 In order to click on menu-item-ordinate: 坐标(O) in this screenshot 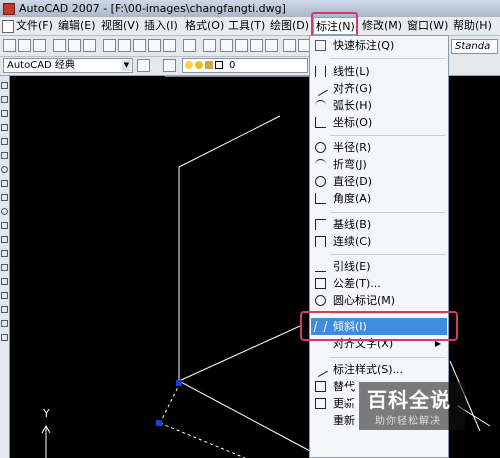, I will do `click(379, 122)`.